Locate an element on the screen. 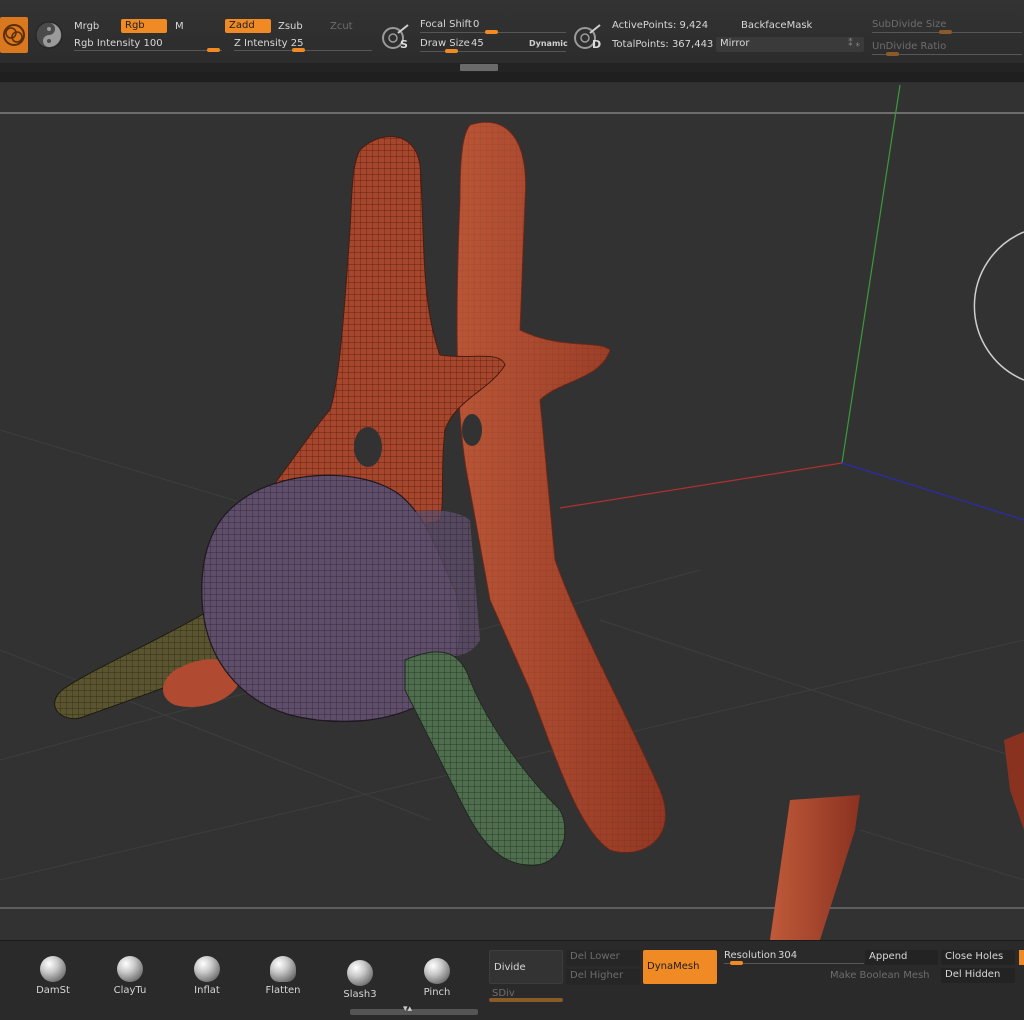 The image size is (1024, 1020). total-points-readout: TotalPoints: 367,443 is located at coordinates (663, 44).